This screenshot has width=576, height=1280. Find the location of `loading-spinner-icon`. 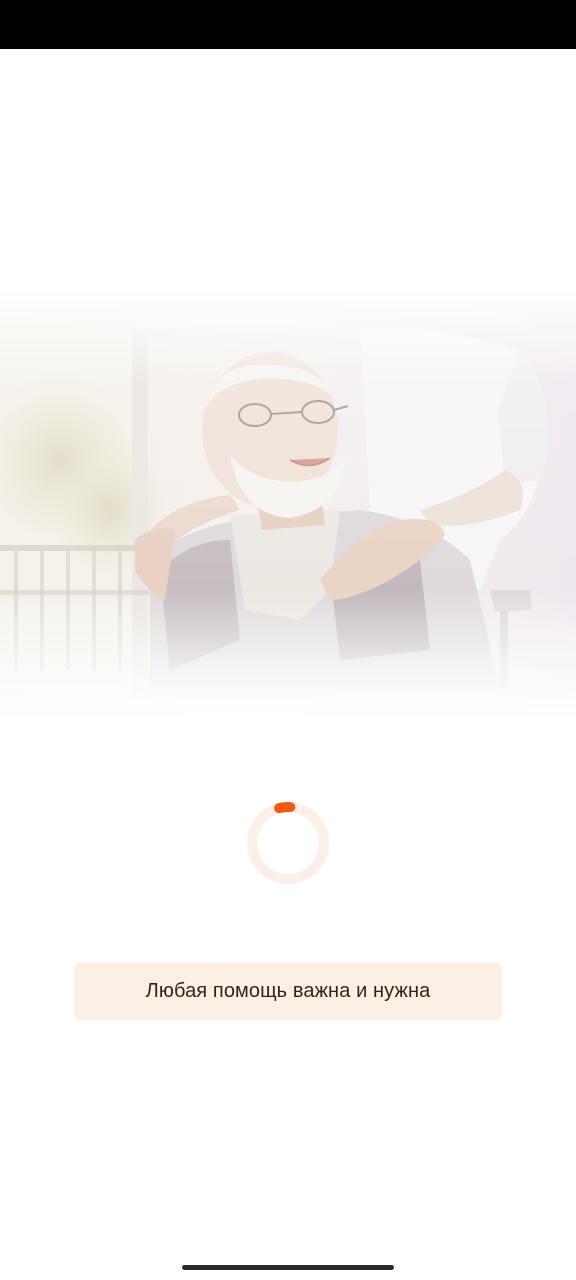

loading-spinner-icon is located at coordinates (288, 843).